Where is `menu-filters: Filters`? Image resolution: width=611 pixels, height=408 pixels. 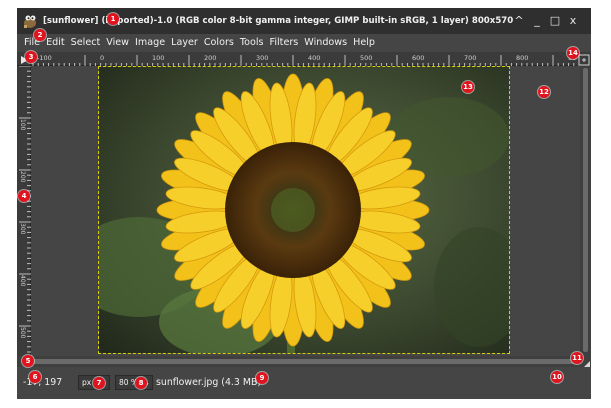
menu-filters: Filters is located at coordinates (284, 43).